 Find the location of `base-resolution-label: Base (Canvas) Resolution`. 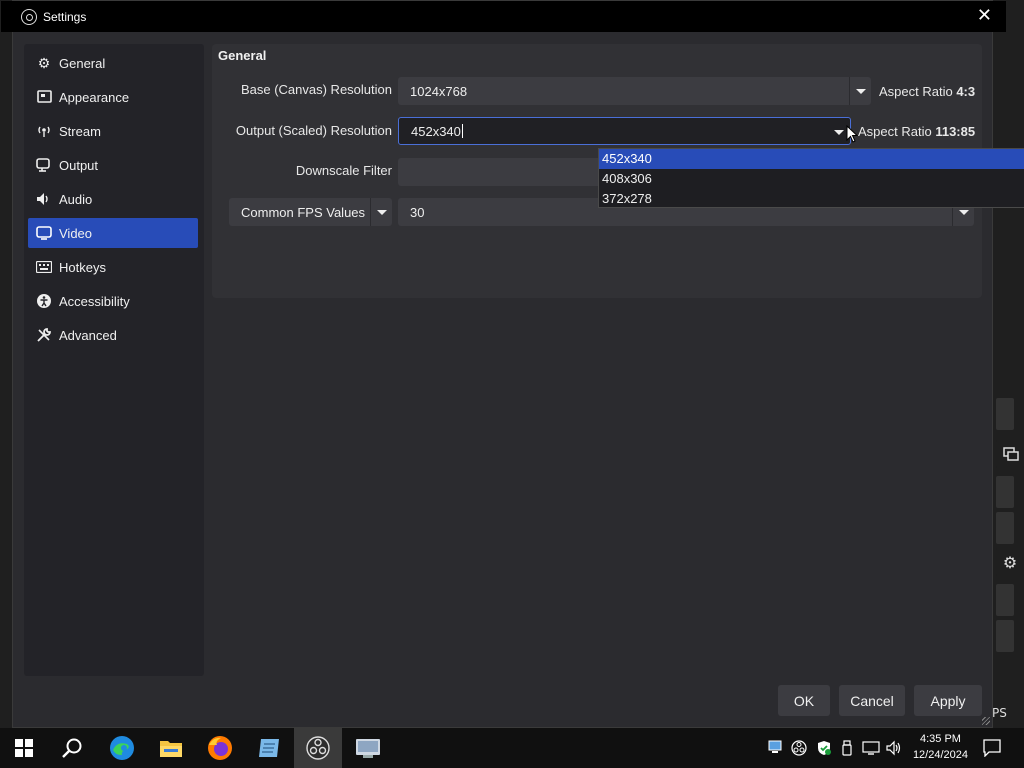

base-resolution-label: Base (Canvas) Resolution is located at coordinates (316, 89).